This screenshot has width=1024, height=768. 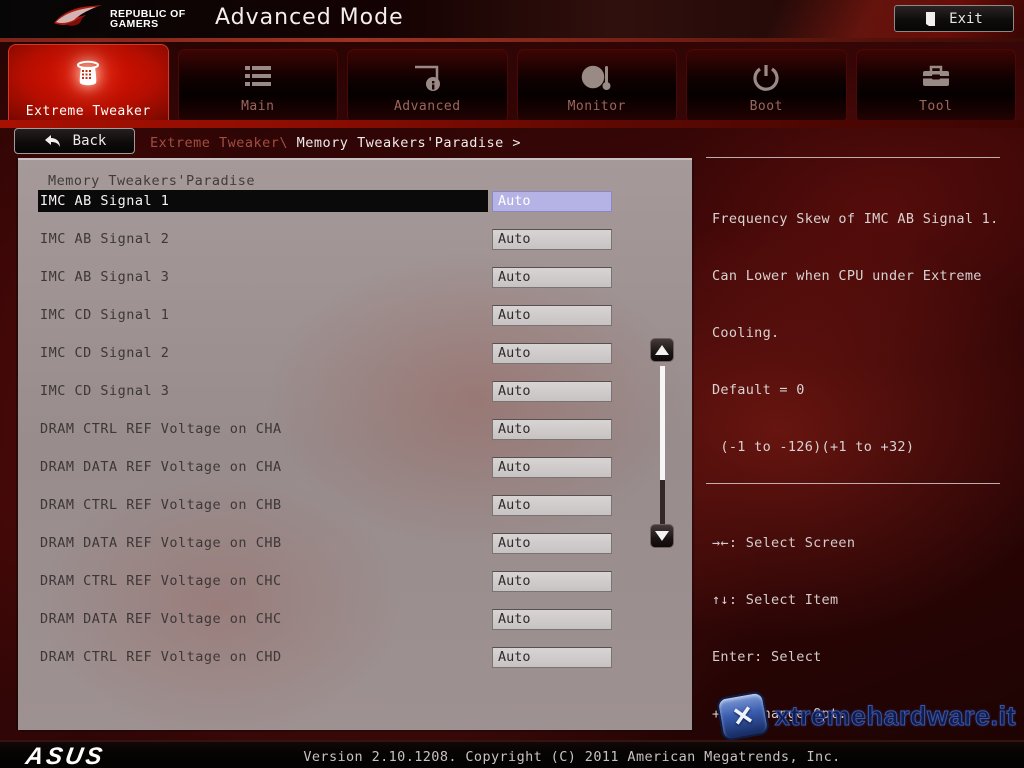 What do you see at coordinates (853, 483) in the screenshot?
I see `help-divider-mid` at bounding box center [853, 483].